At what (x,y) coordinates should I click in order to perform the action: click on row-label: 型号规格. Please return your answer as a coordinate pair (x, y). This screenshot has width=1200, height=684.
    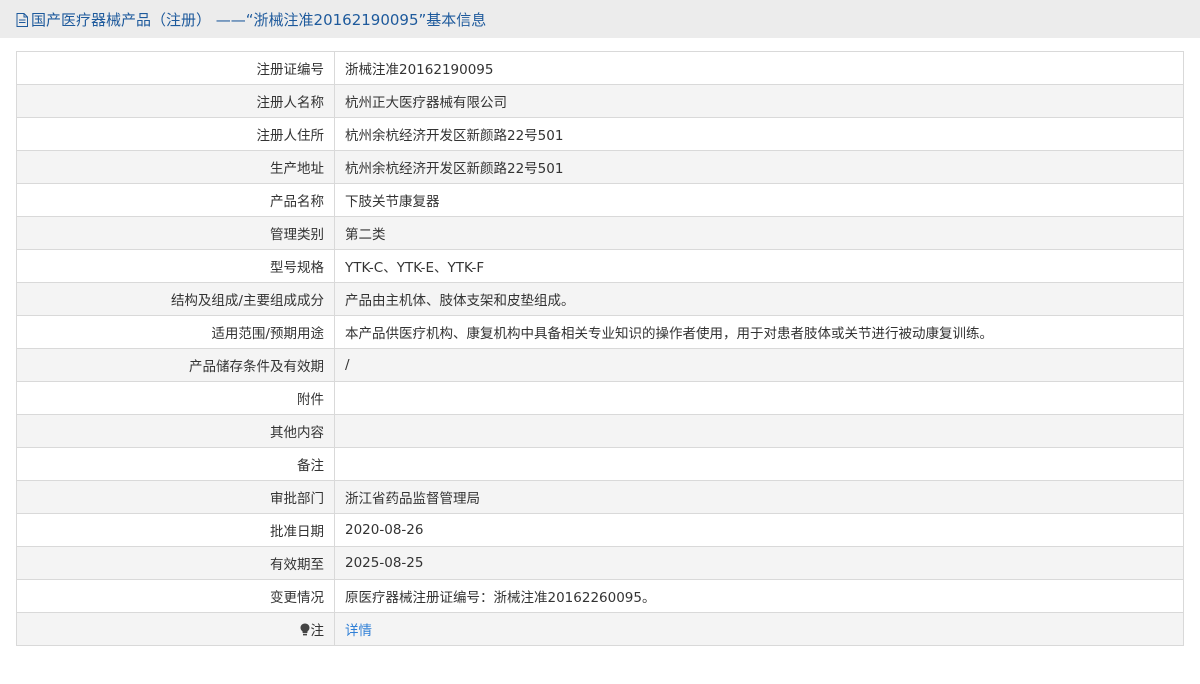
    Looking at the image, I should click on (175, 266).